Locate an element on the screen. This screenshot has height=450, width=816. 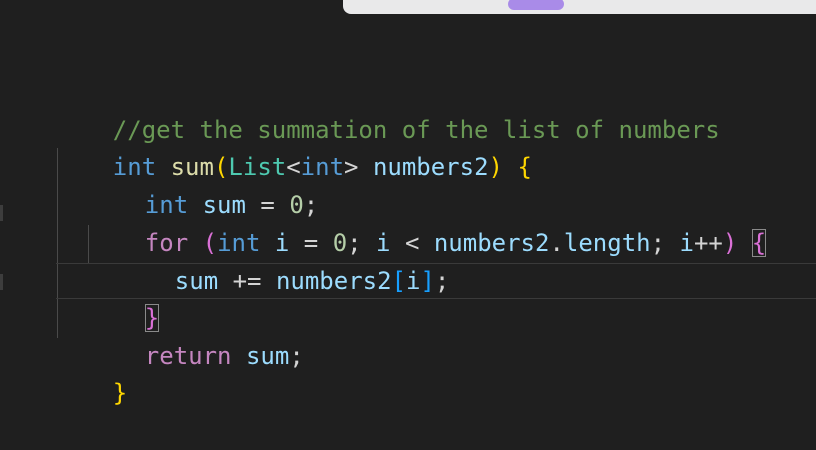
code-line-2-signature: int sum(List<int> numbers2) { is located at coordinates (293, 146).